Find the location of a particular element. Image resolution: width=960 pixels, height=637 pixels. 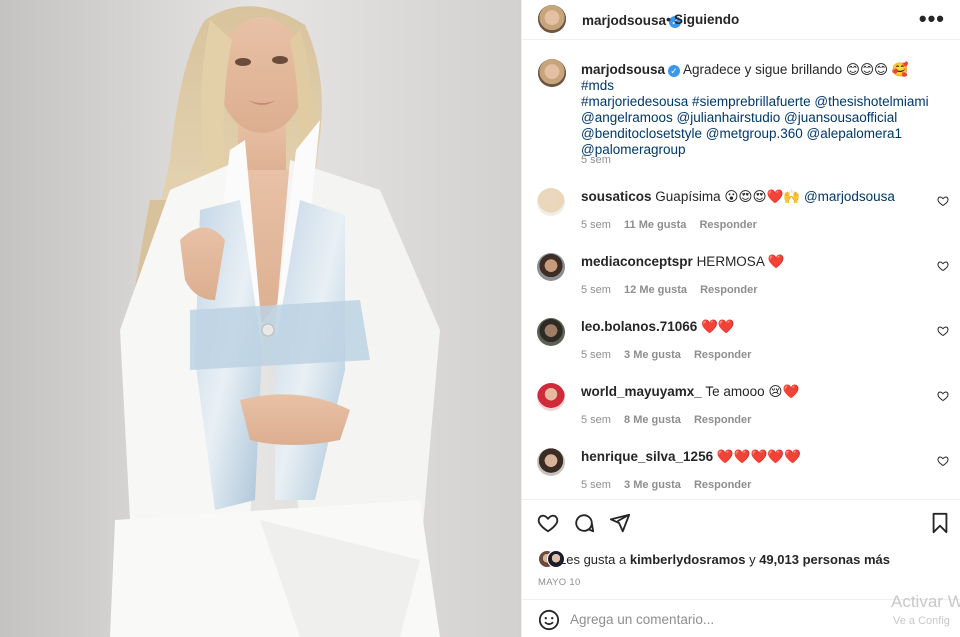

comment-mention: @marjodsousa is located at coordinates (849, 196).